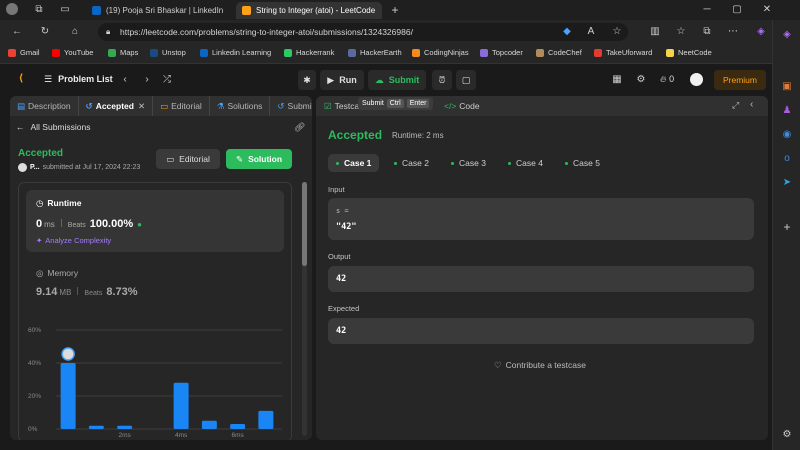  I want to click on bug-icon: ✱, so click(307, 79).